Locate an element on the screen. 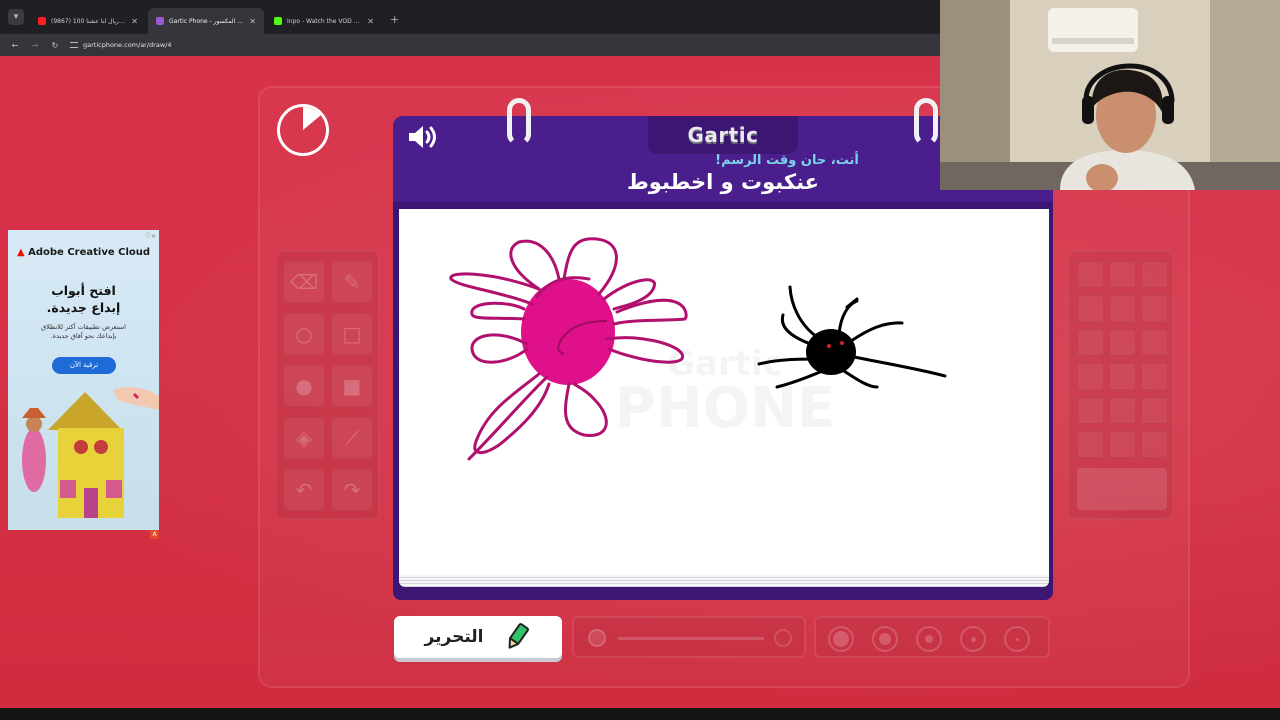 The width and height of the screenshot is (1280, 720). timer-progress is located at coordinates (303, 130).